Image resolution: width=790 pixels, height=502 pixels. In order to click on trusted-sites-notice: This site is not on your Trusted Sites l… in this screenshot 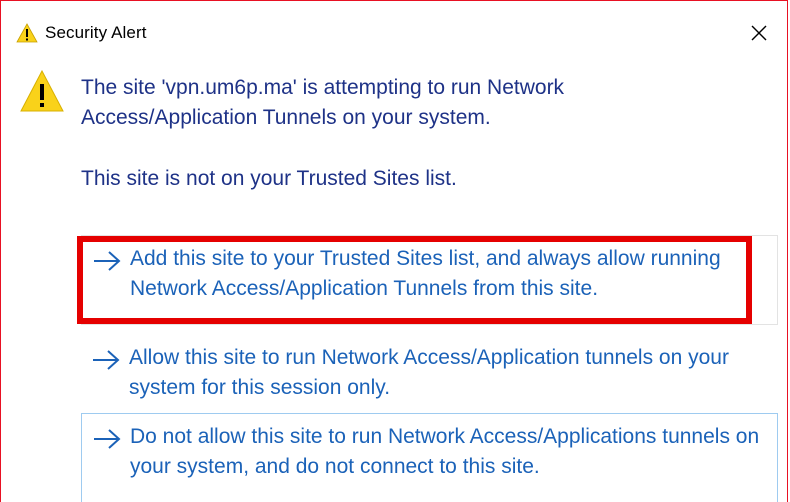, I will do `click(269, 178)`.